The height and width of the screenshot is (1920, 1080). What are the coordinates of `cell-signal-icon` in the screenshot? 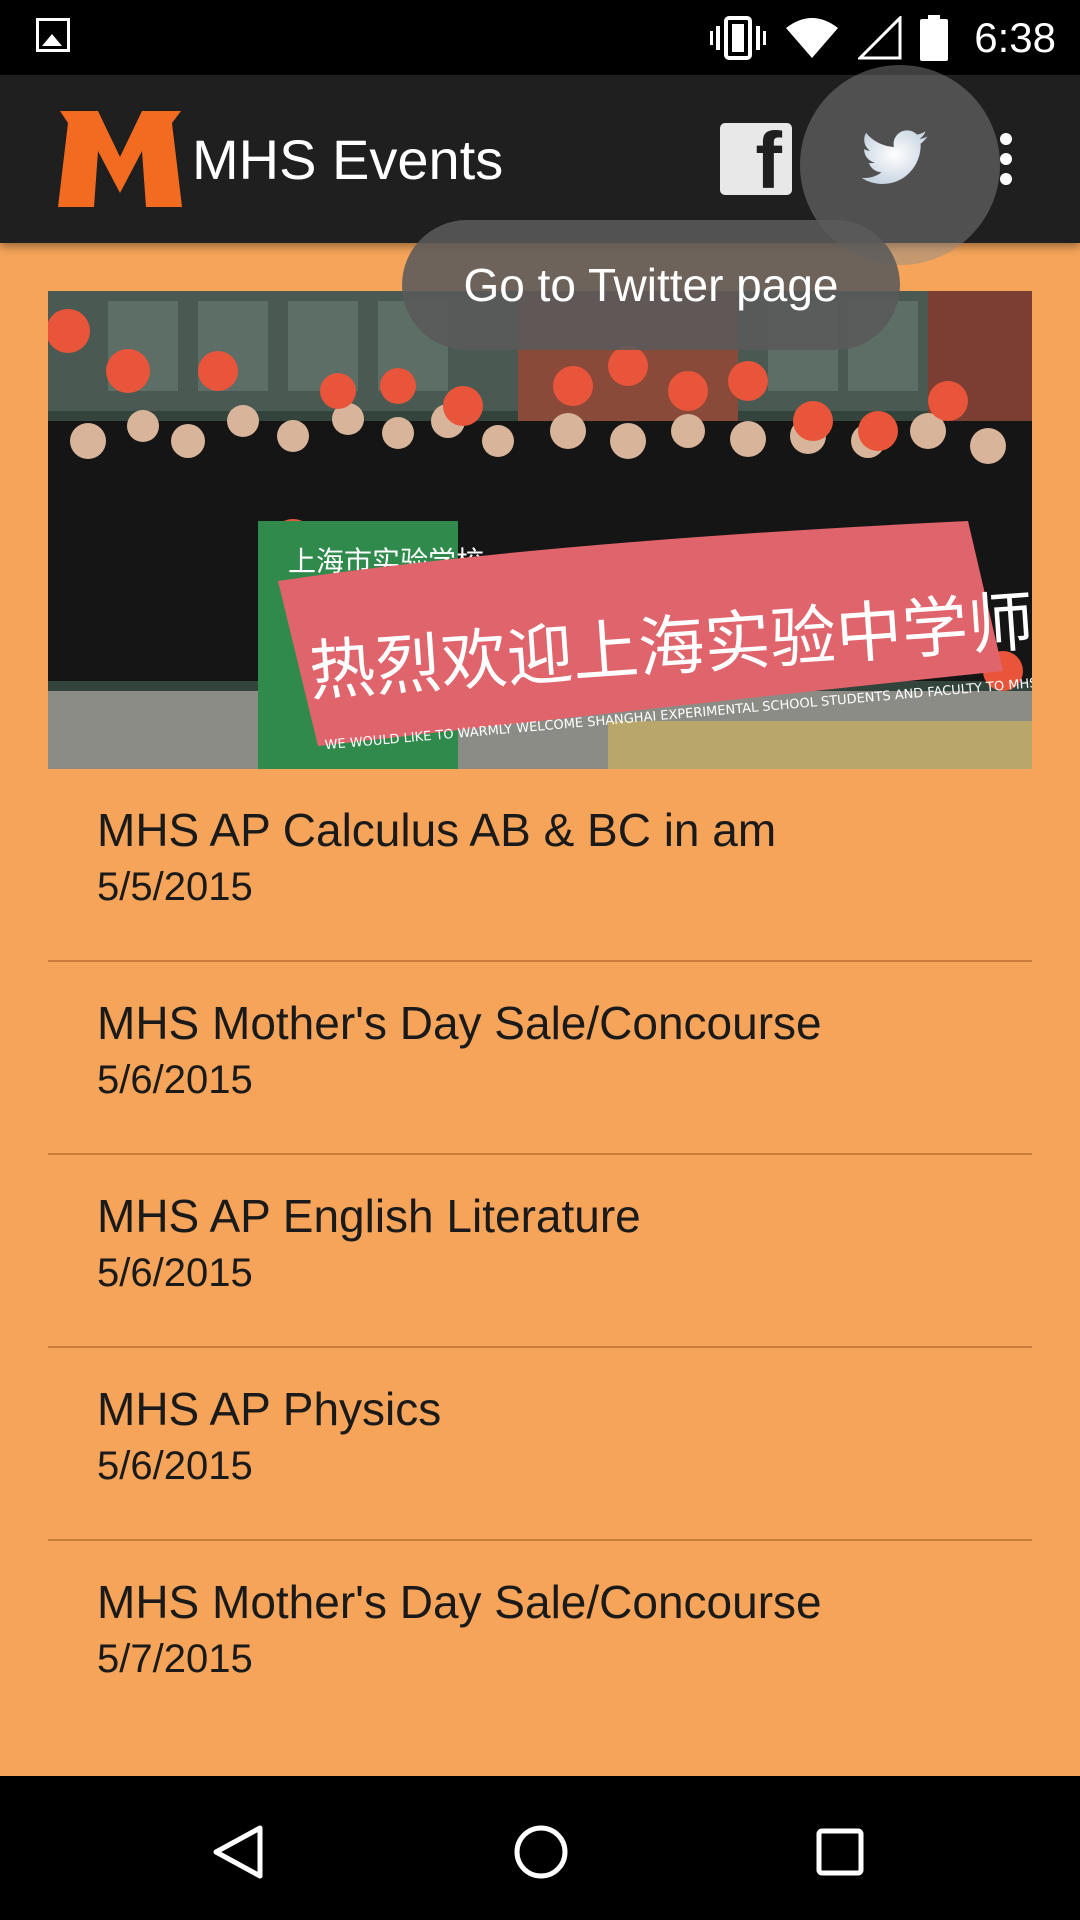 It's located at (880, 37).